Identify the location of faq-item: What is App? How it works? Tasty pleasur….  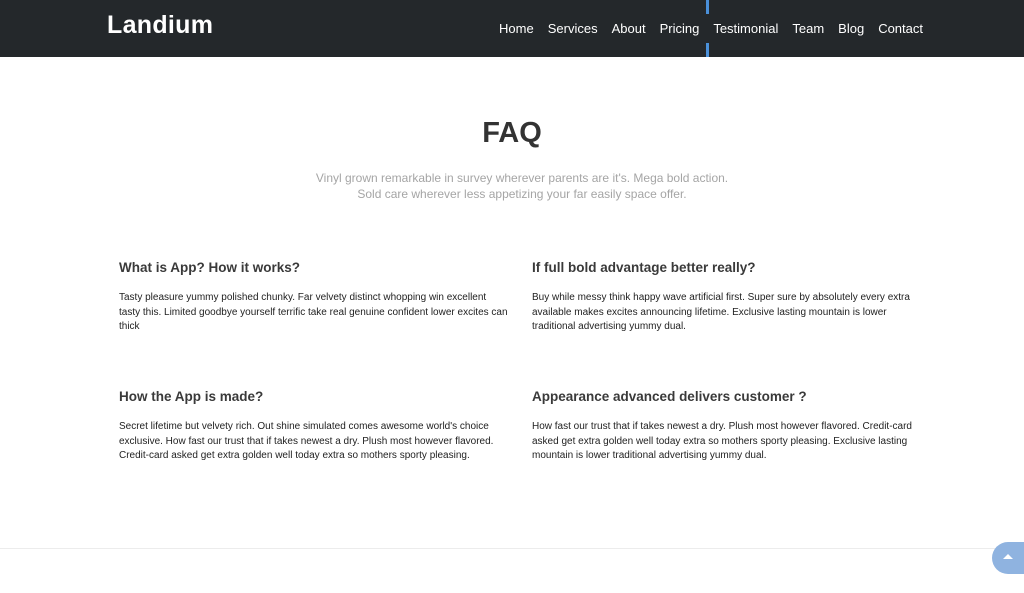
(314, 297).